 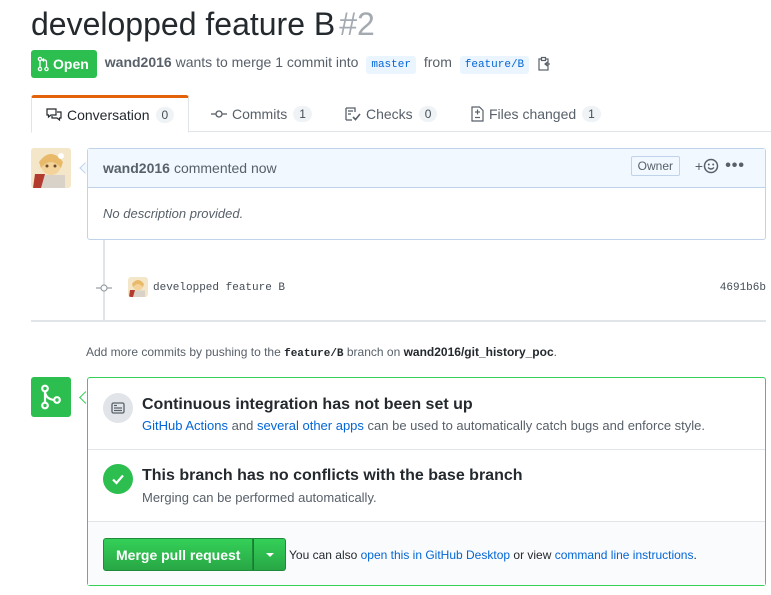 I want to click on merge-button-group: Merge pull request, so click(x=195, y=554).